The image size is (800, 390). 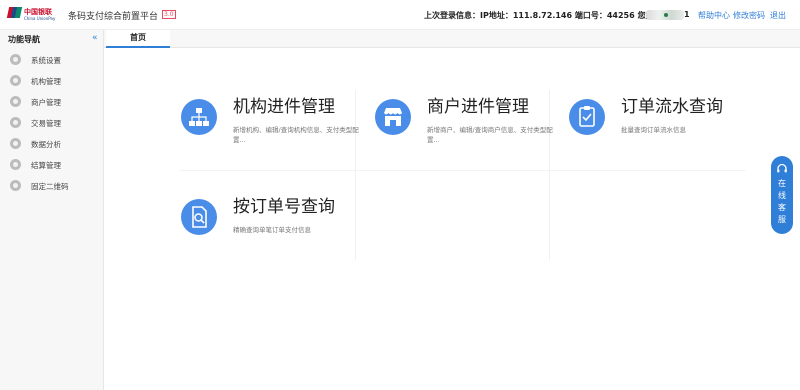 What do you see at coordinates (52, 39) in the screenshot?
I see `sidebar-header: 功能导航 «` at bounding box center [52, 39].